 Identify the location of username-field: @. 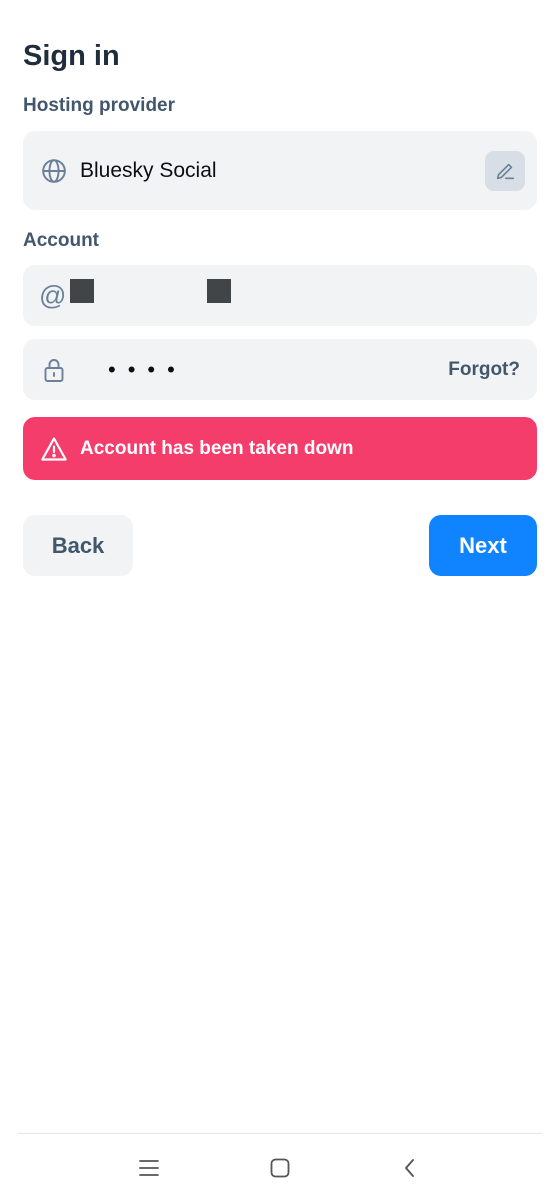
(280, 295).